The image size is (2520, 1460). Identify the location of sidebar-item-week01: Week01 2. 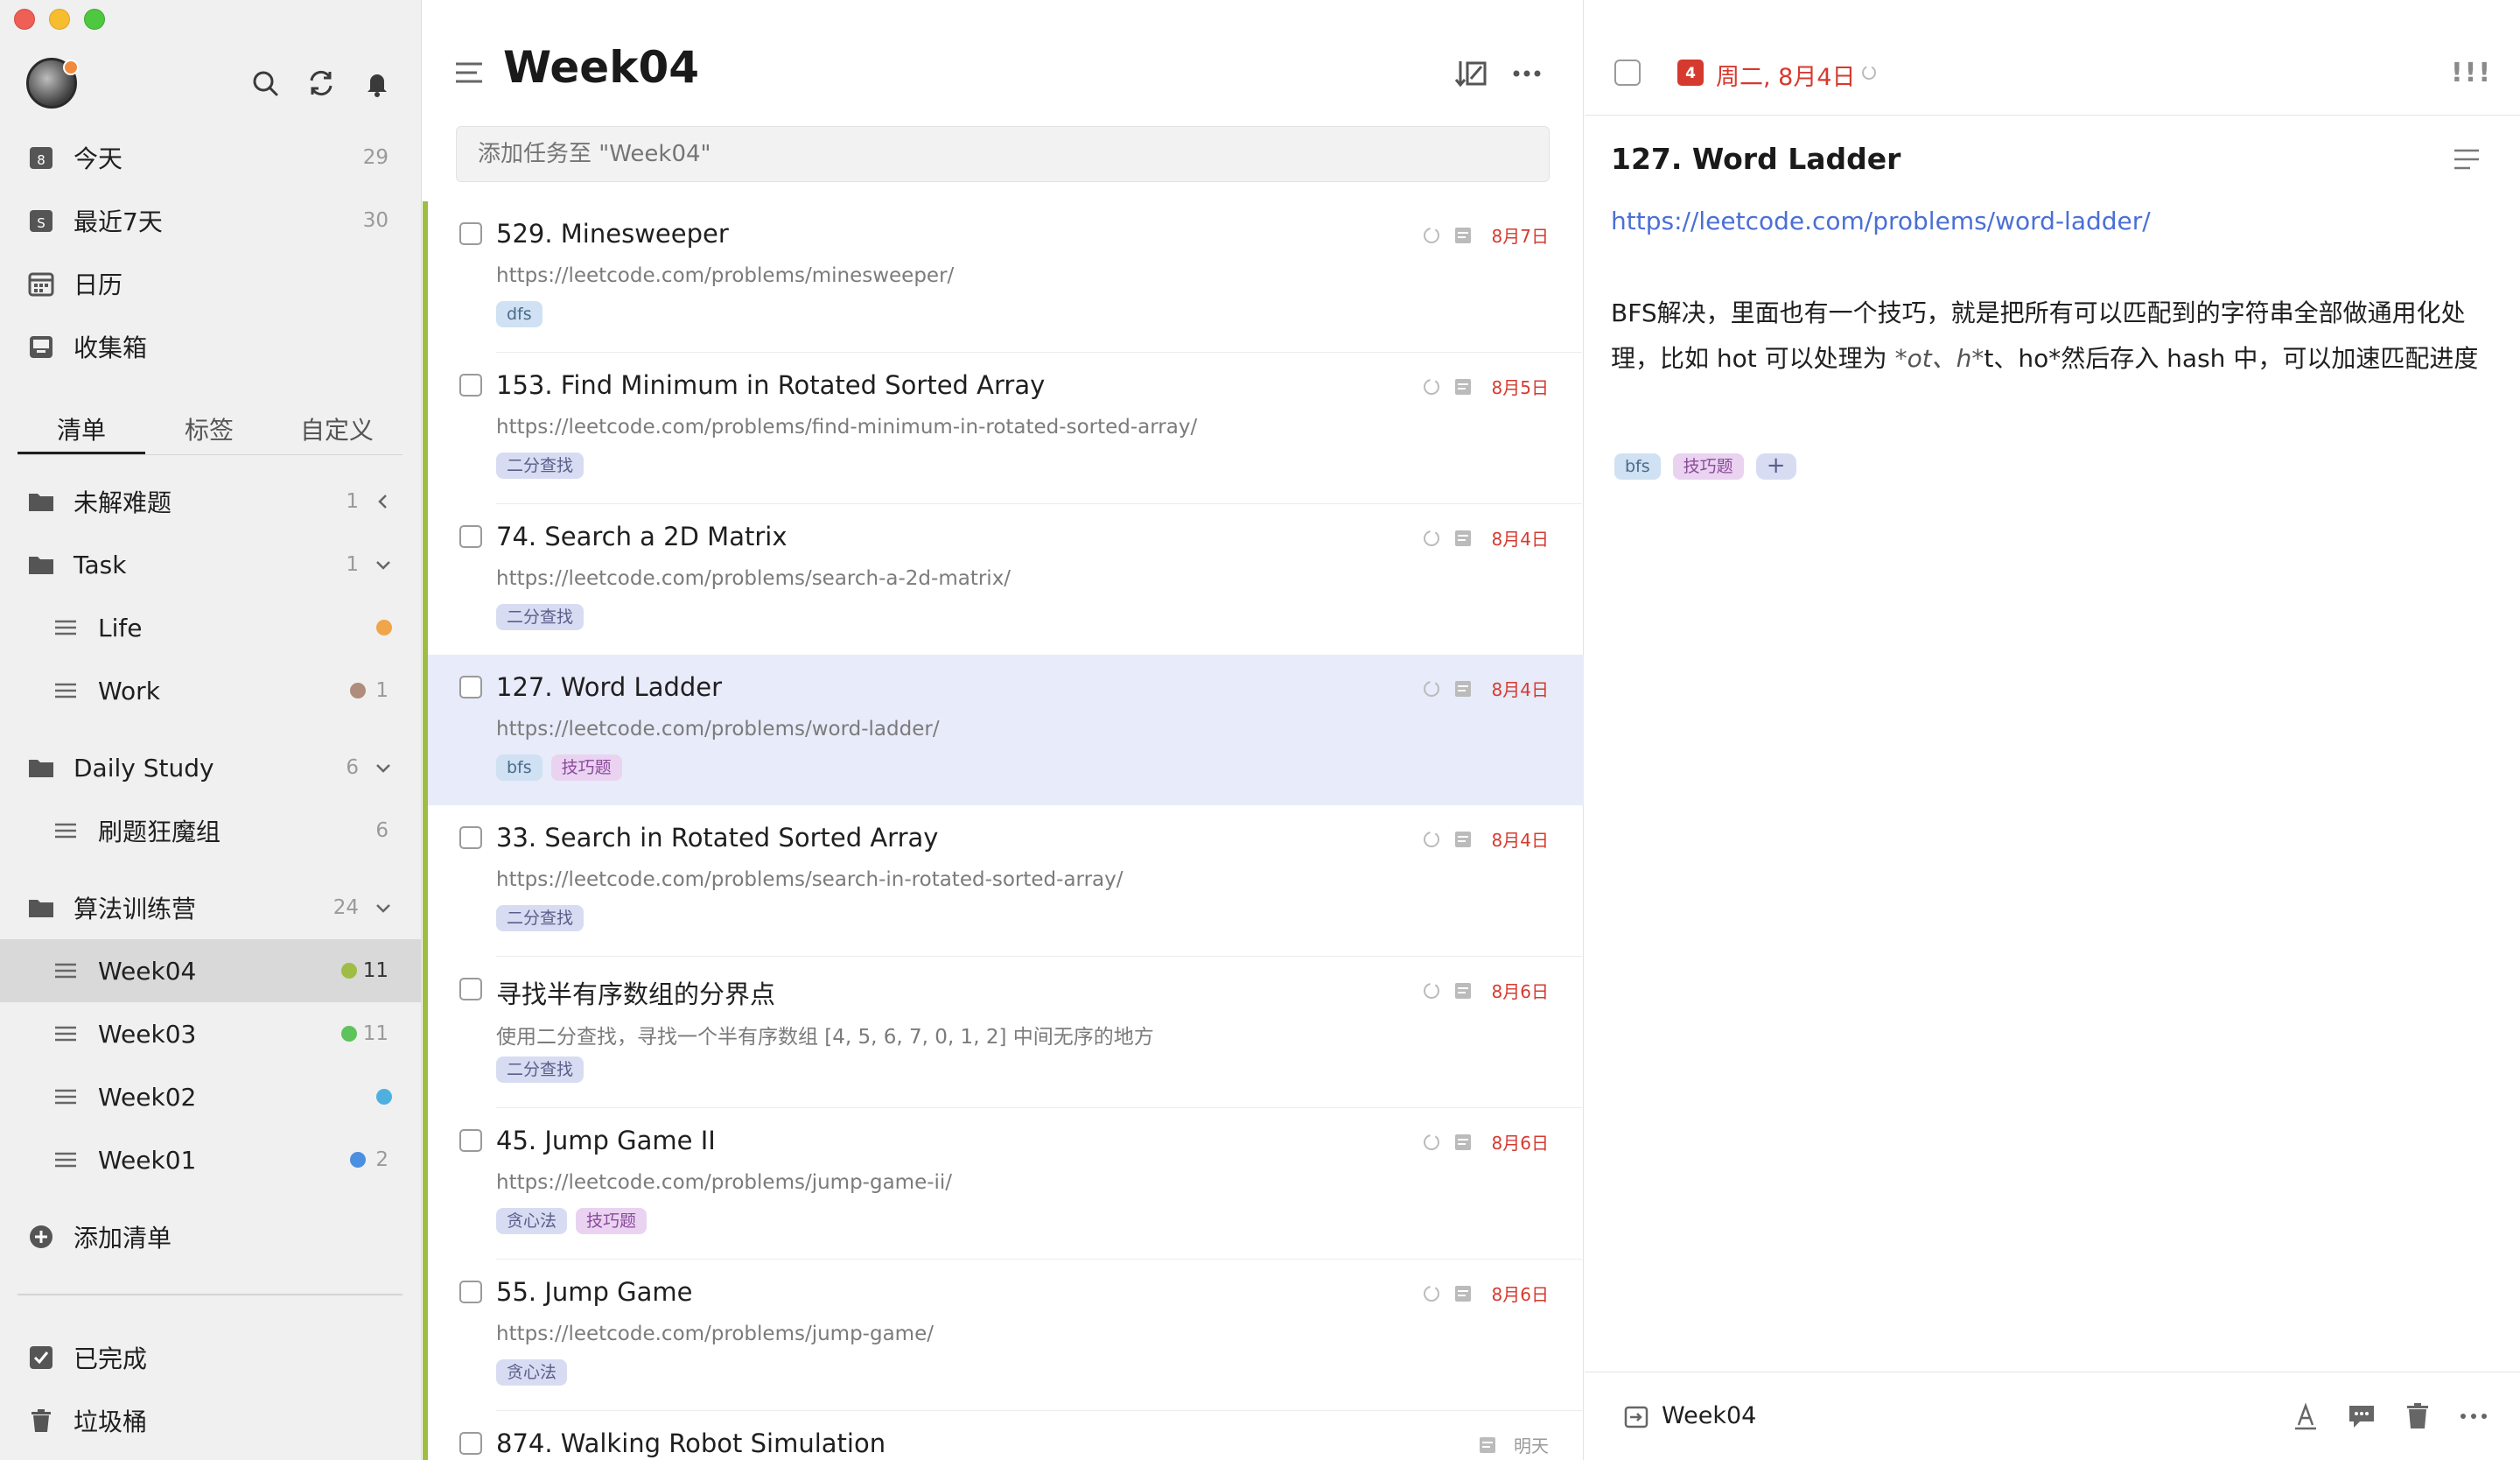
(211, 1160).